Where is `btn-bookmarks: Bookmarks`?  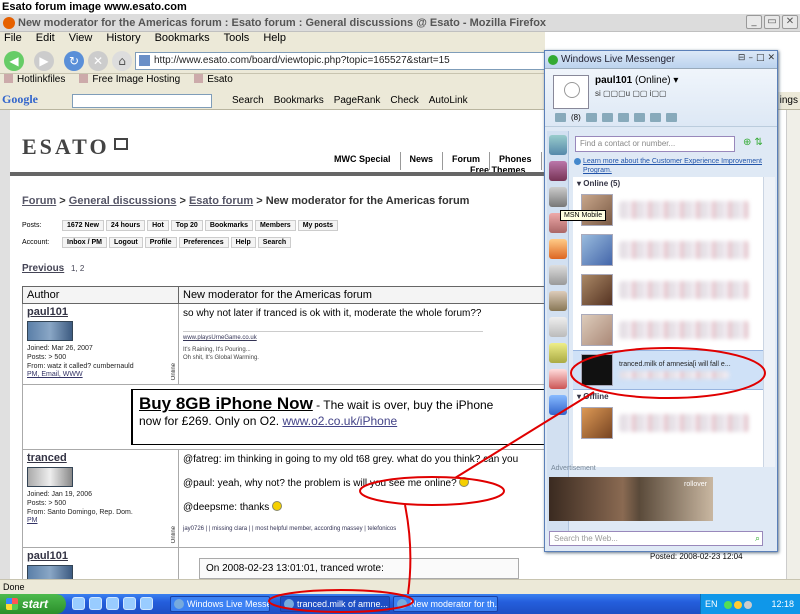 btn-bookmarks: Bookmarks is located at coordinates (228, 225).